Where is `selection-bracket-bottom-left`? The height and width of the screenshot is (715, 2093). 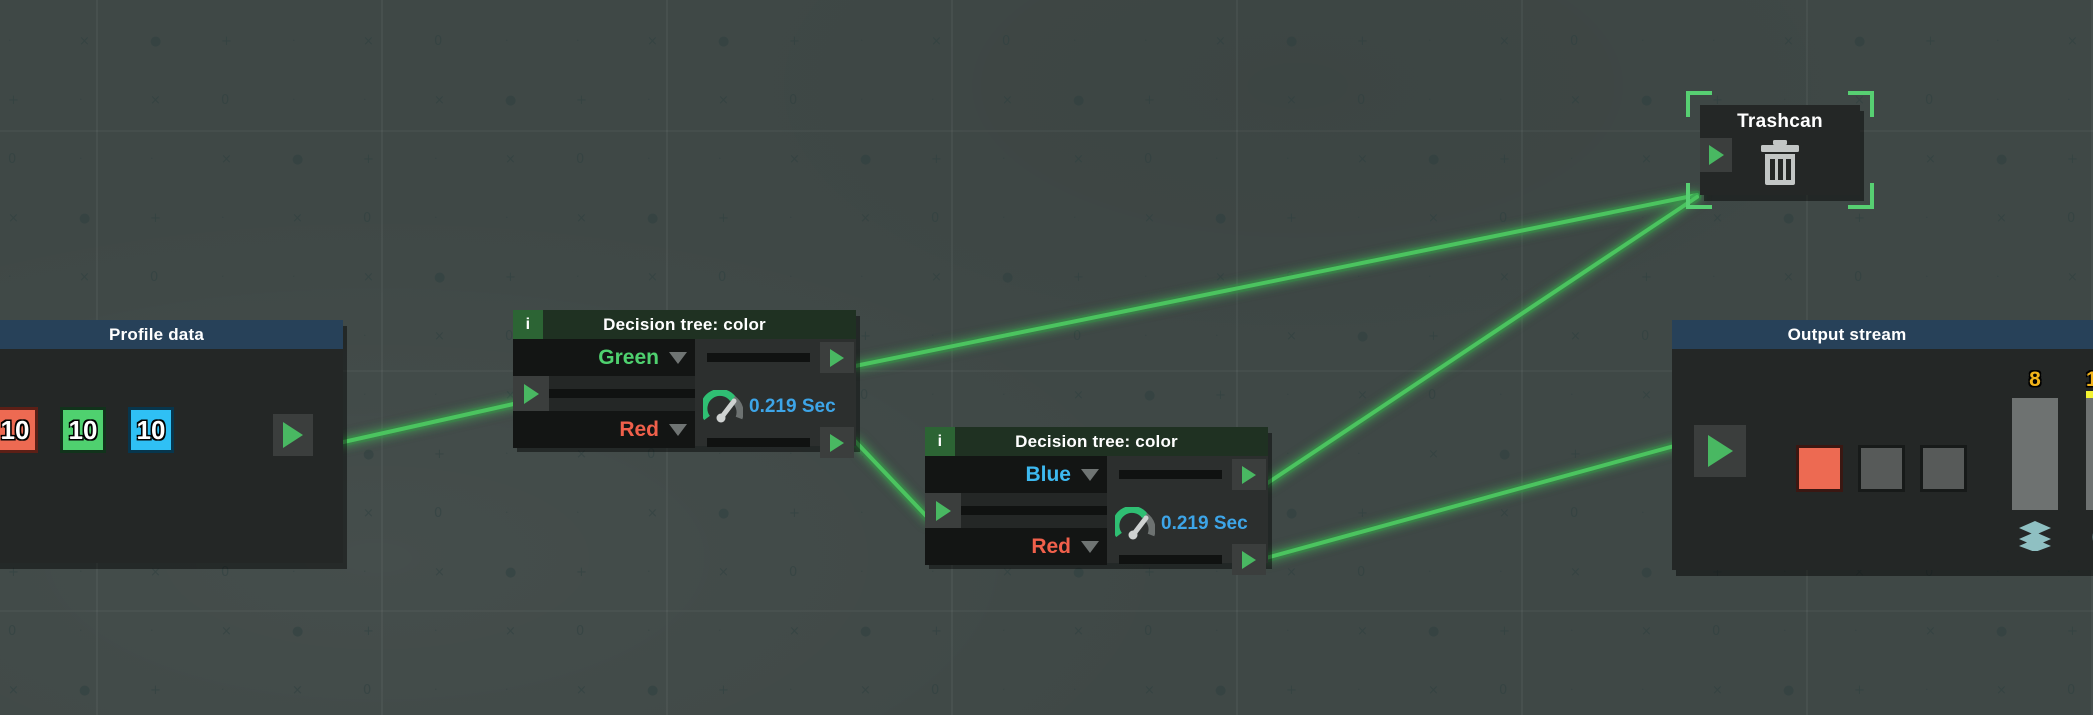 selection-bracket-bottom-left is located at coordinates (1699, 196).